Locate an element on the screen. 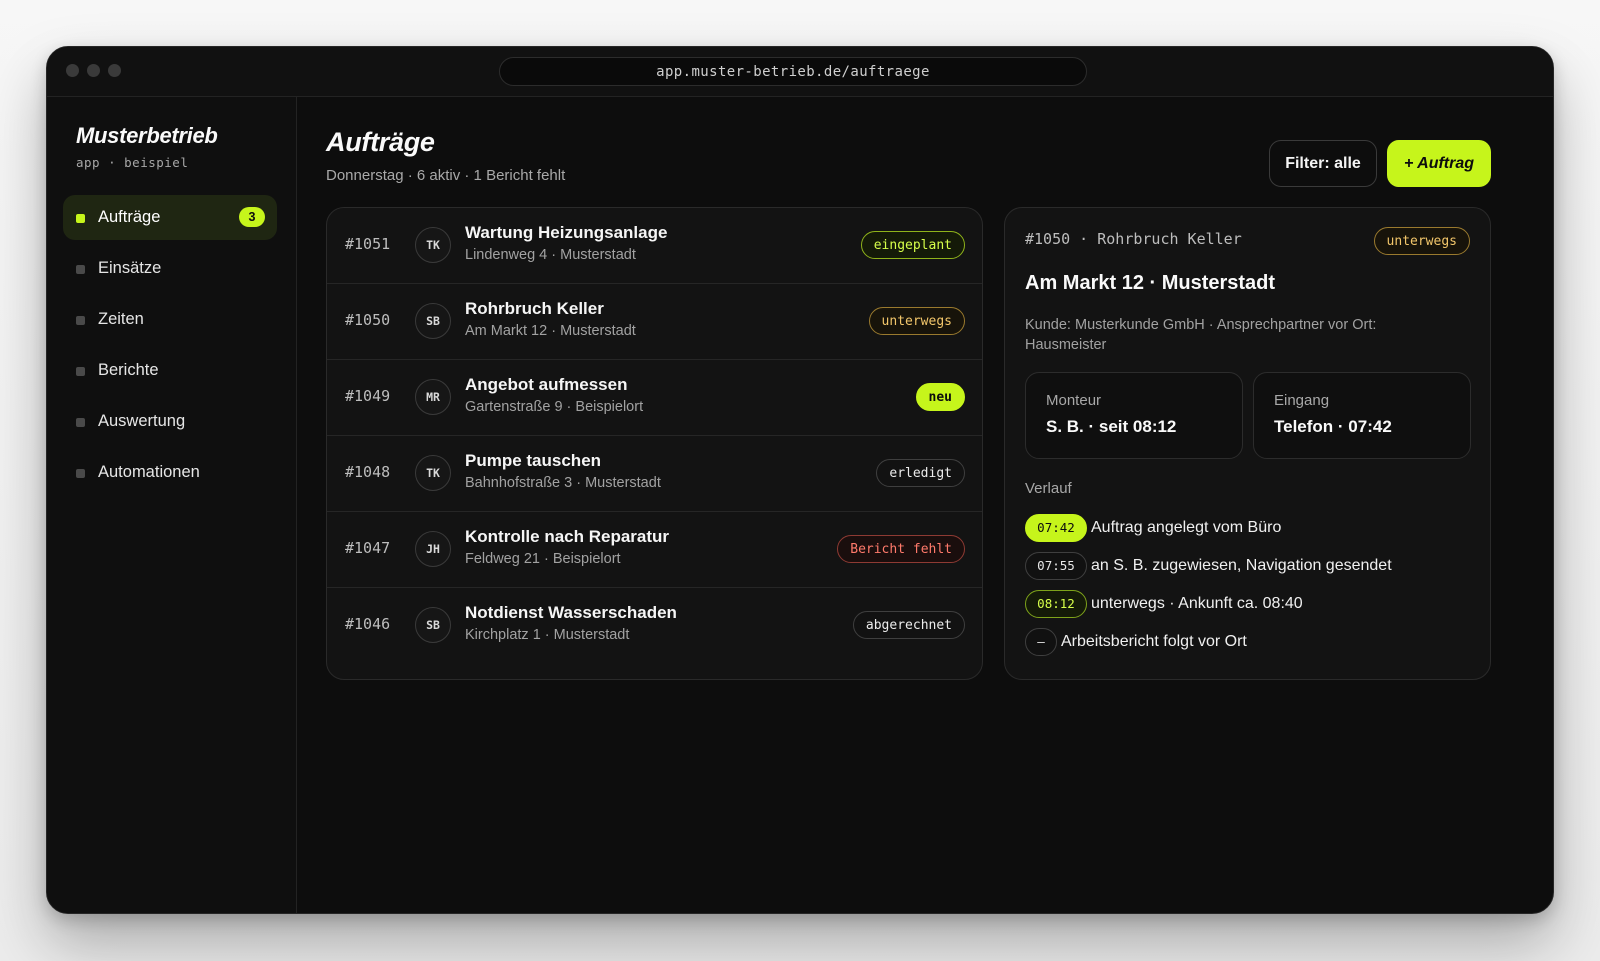 The width and height of the screenshot is (1600, 961). order-address: Feldweg 21 · Beispielort is located at coordinates (543, 559).